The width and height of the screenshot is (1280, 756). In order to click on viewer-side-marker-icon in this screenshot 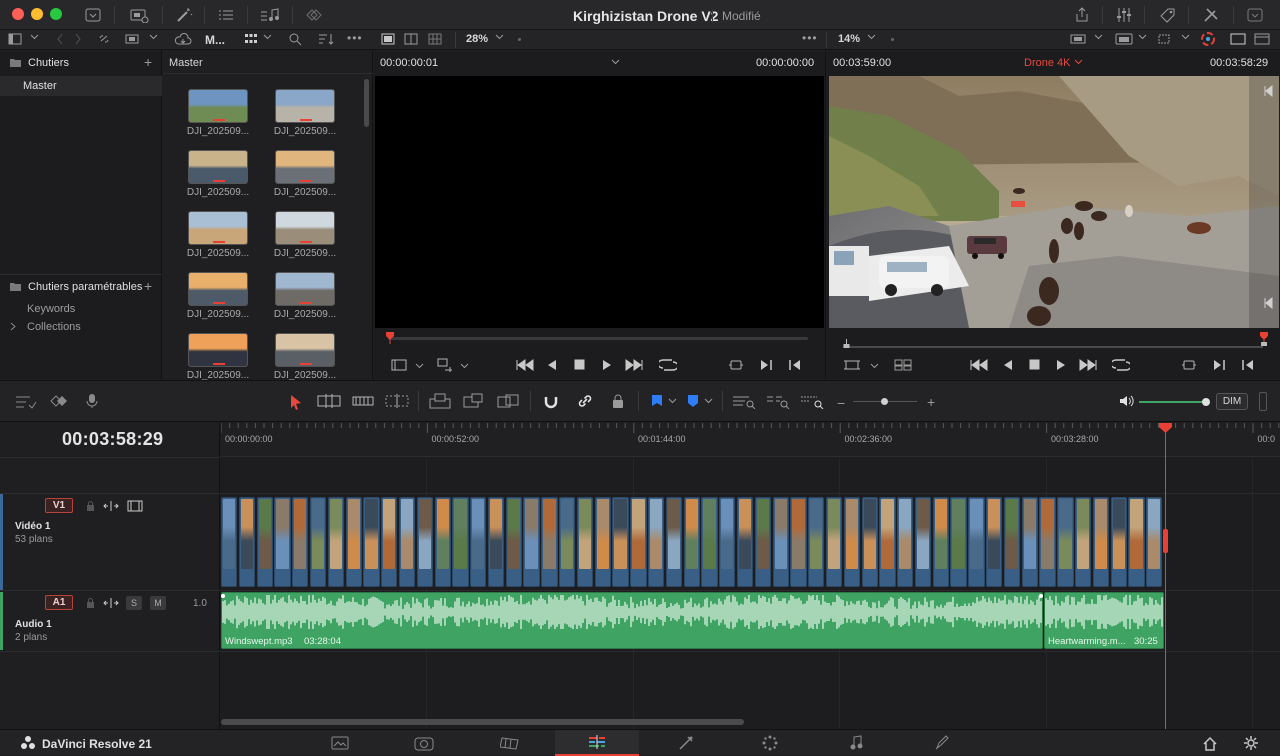, I will do `click(1268, 303)`.